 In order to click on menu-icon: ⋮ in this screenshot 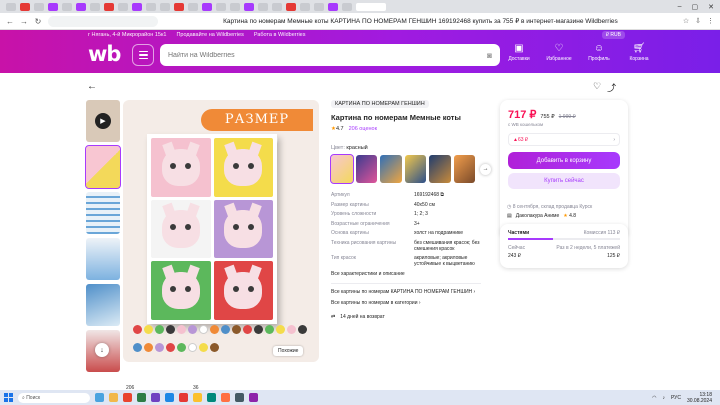, I will do `click(710, 21)`.